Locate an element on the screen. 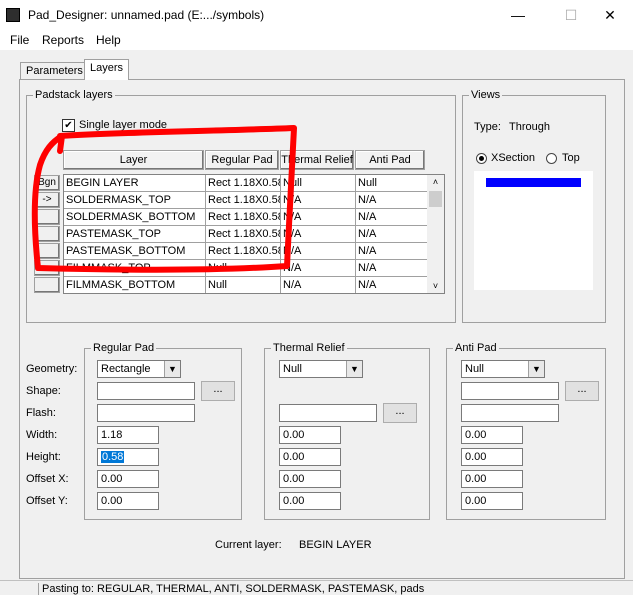 This screenshot has width=633, height=595. thermal-offset-y-field: 0.00 is located at coordinates (310, 501).